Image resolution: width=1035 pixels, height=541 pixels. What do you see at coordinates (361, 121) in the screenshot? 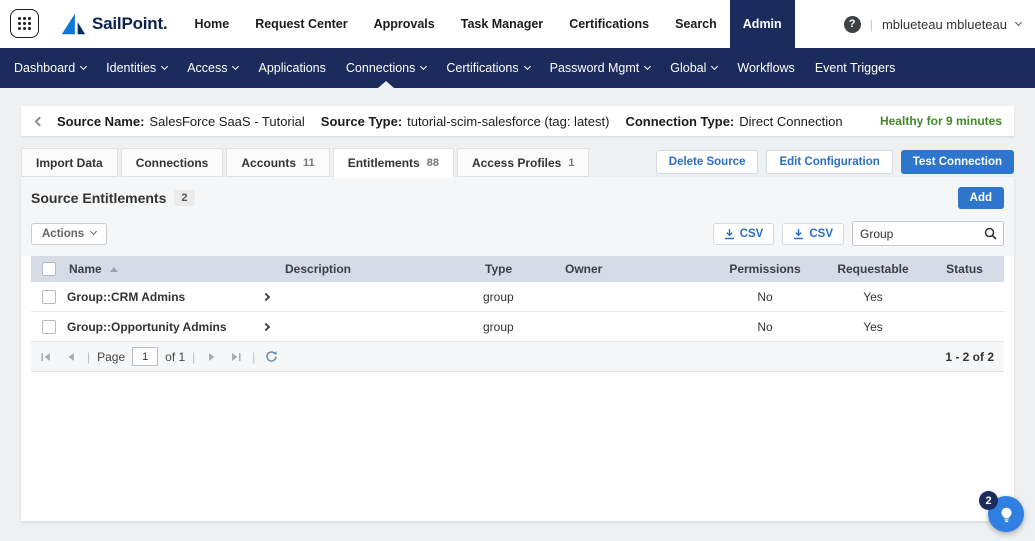
I see `source-type-label: Source Type:` at bounding box center [361, 121].